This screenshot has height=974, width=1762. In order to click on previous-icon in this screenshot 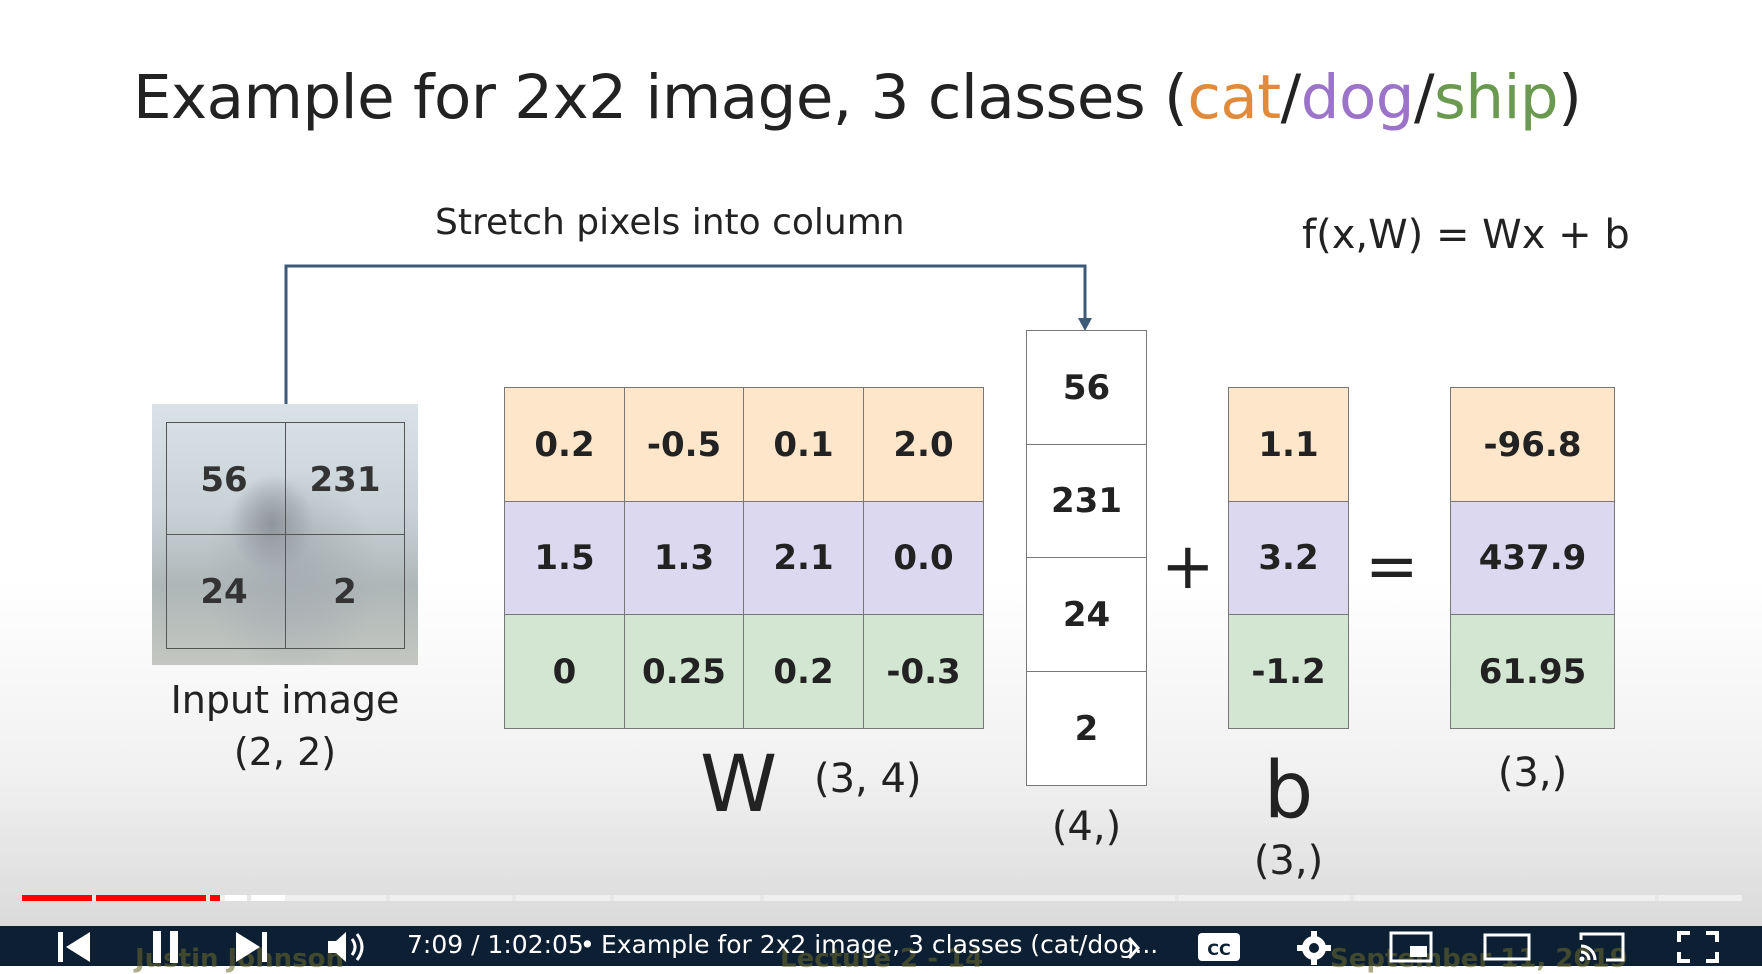, I will do `click(74, 947)`.